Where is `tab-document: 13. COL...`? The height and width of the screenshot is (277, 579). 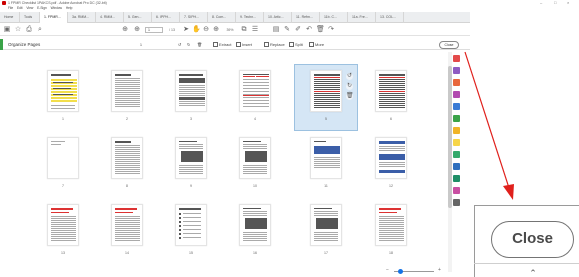
tab-document: 13. COL... is located at coordinates (390, 17).